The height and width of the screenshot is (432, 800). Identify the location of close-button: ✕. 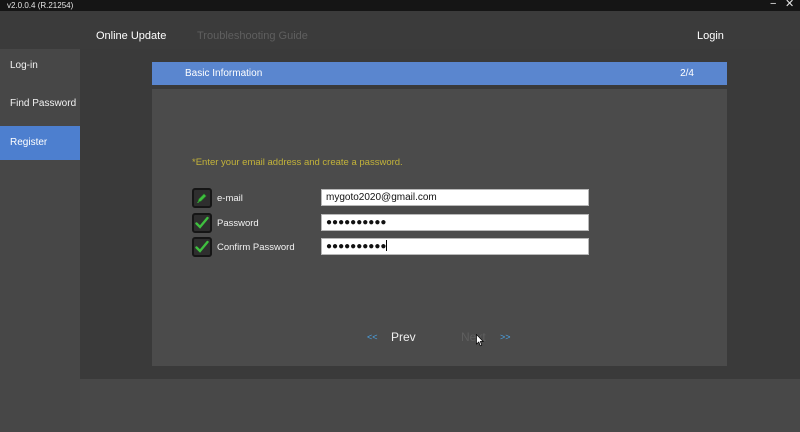
(789, 5).